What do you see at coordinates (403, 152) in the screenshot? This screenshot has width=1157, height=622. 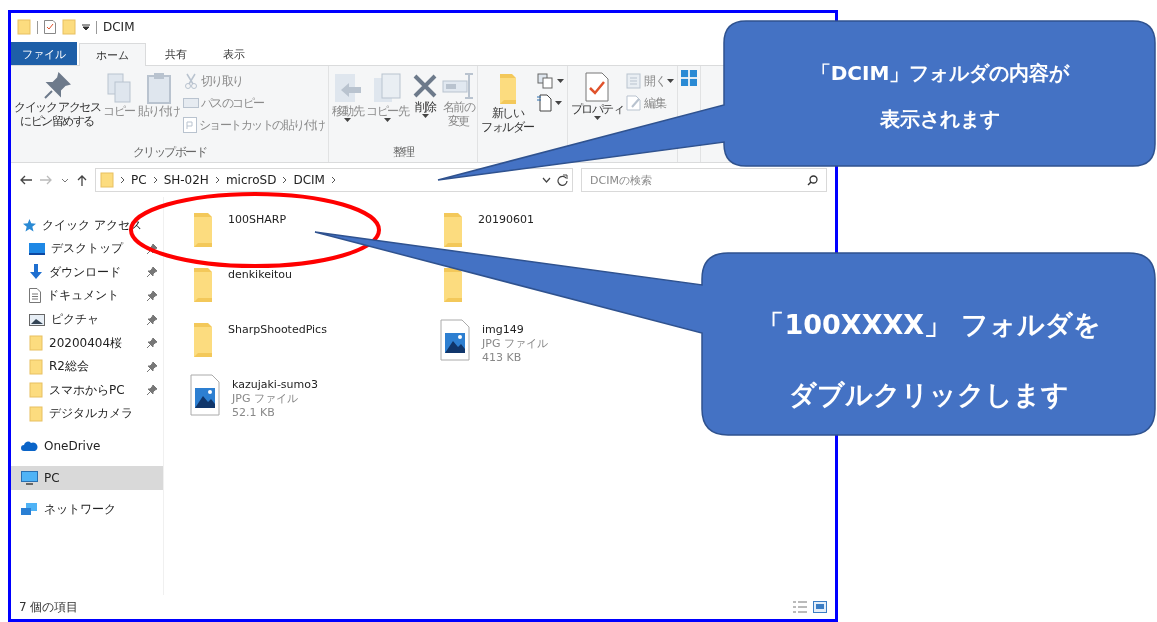 I see `group-label: 整理` at bounding box center [403, 152].